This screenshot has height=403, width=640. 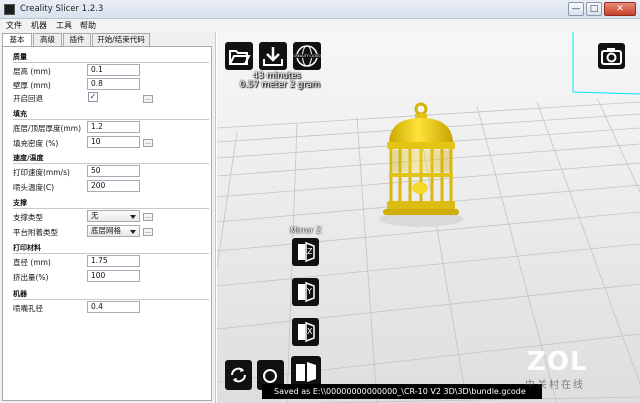 I want to click on maximize-button: □, so click(x=594, y=9).